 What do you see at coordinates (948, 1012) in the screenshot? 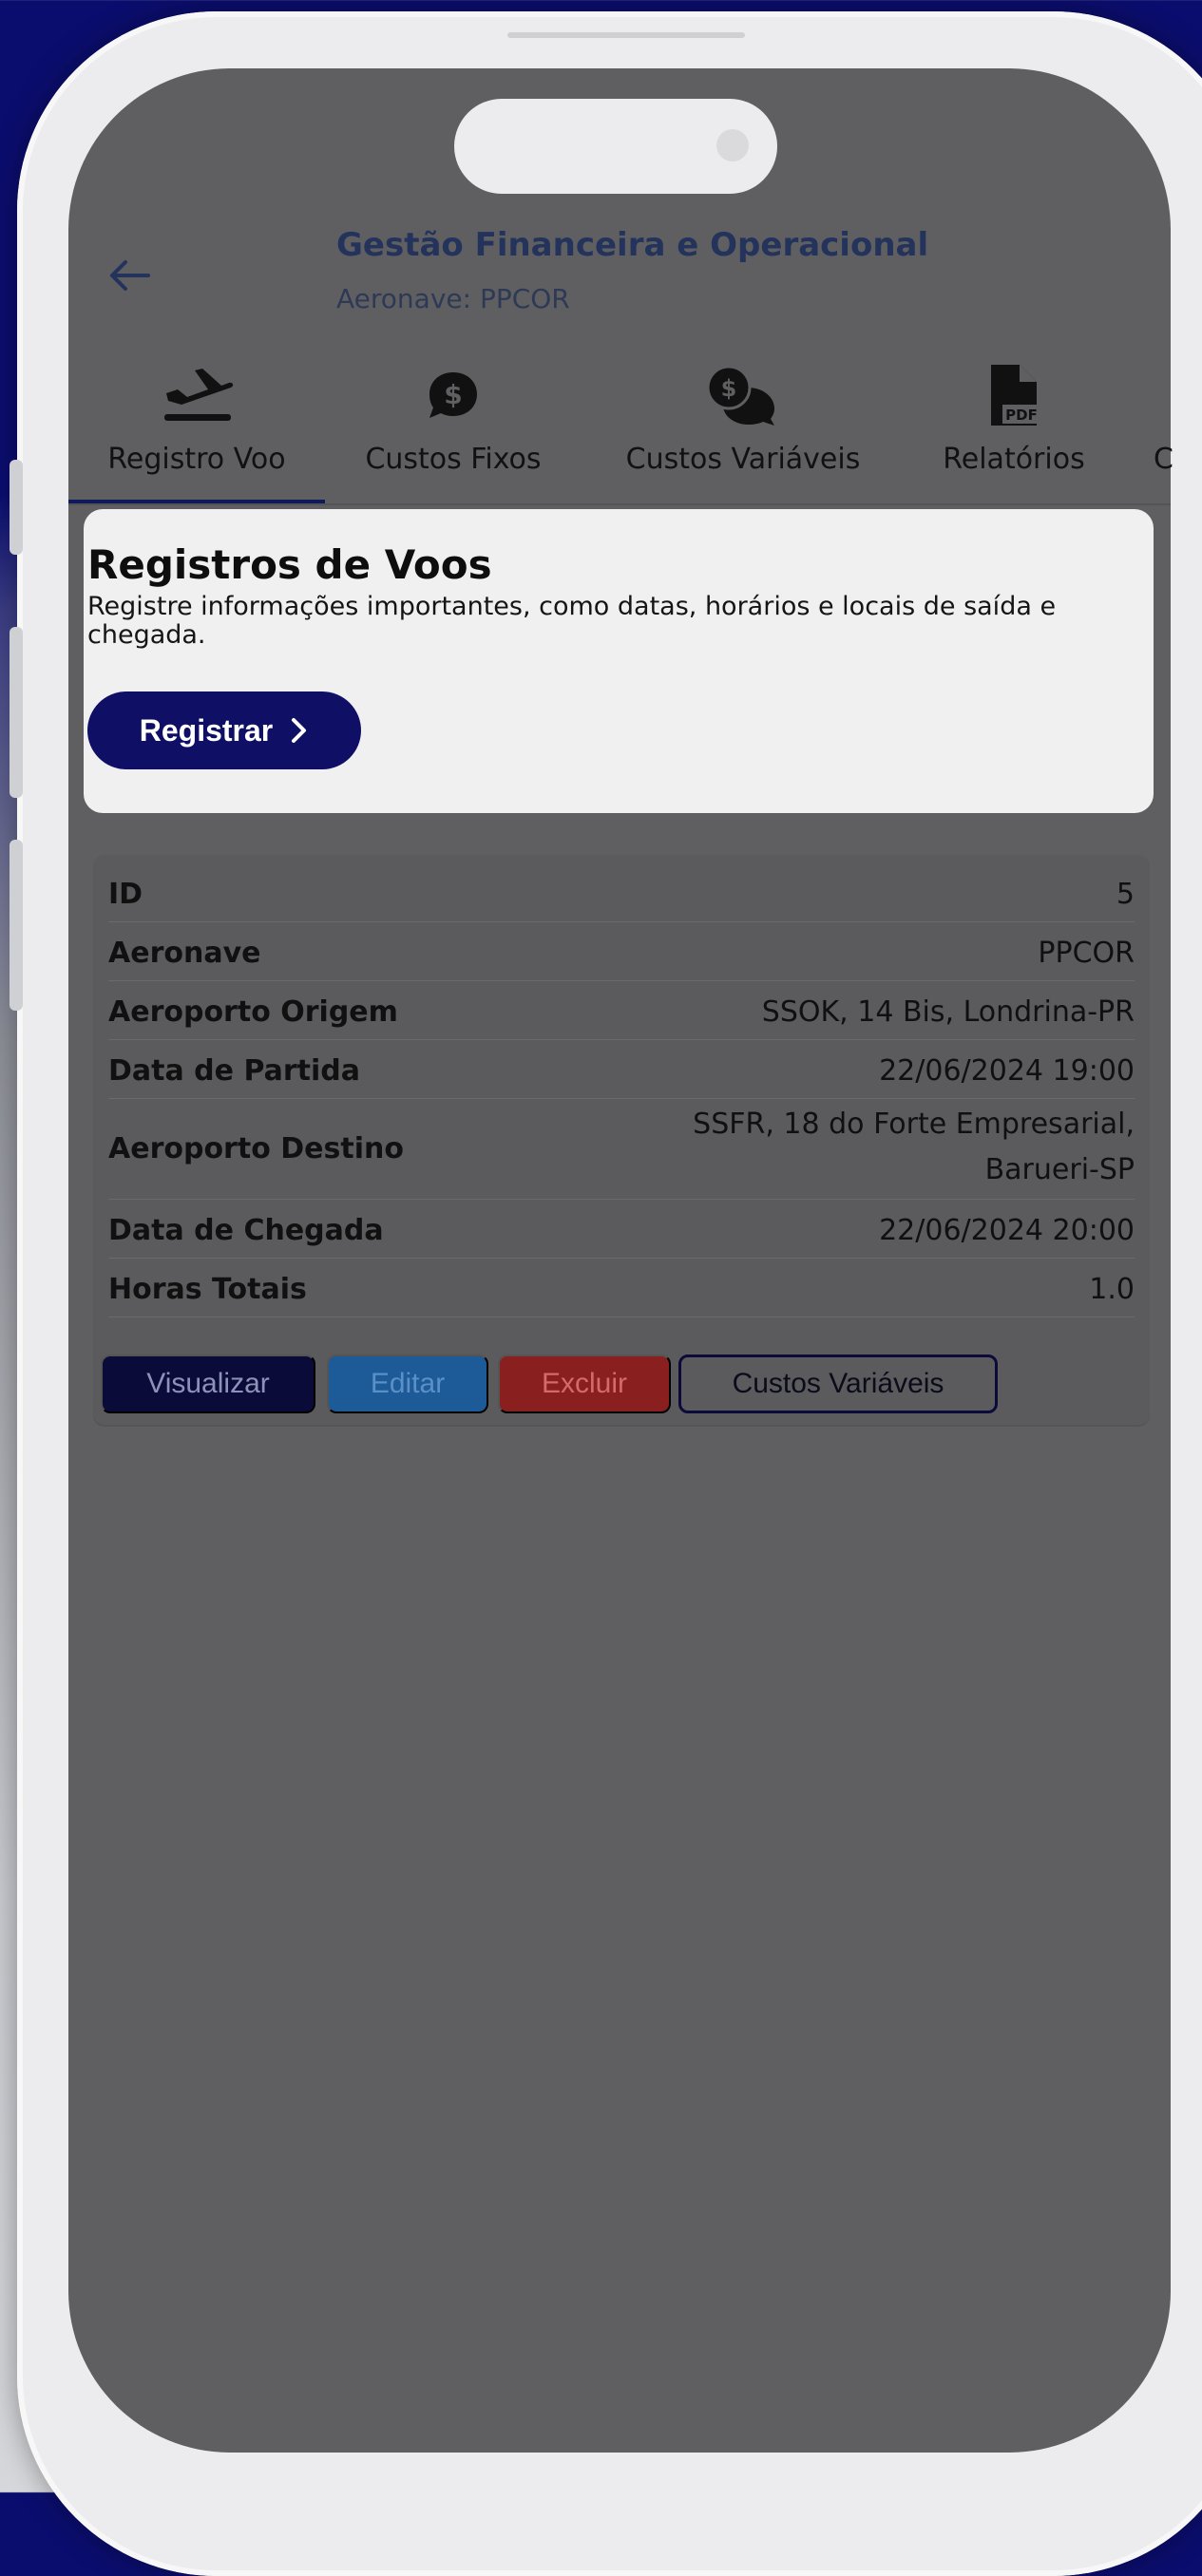
I see `row-value: SSOK, 14 Bis, Londrina-PR` at bounding box center [948, 1012].